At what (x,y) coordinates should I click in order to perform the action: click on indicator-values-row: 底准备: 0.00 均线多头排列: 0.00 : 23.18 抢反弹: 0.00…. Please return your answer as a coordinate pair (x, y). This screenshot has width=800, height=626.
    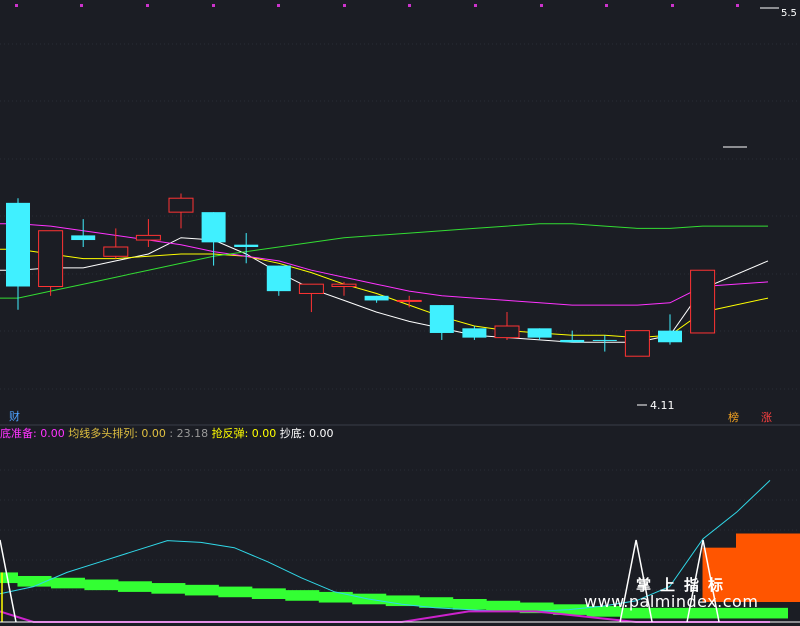
    Looking at the image, I should click on (167, 434).